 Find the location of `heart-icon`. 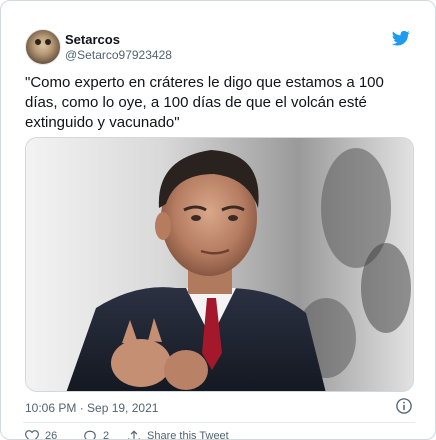

heart-icon is located at coordinates (32, 434).